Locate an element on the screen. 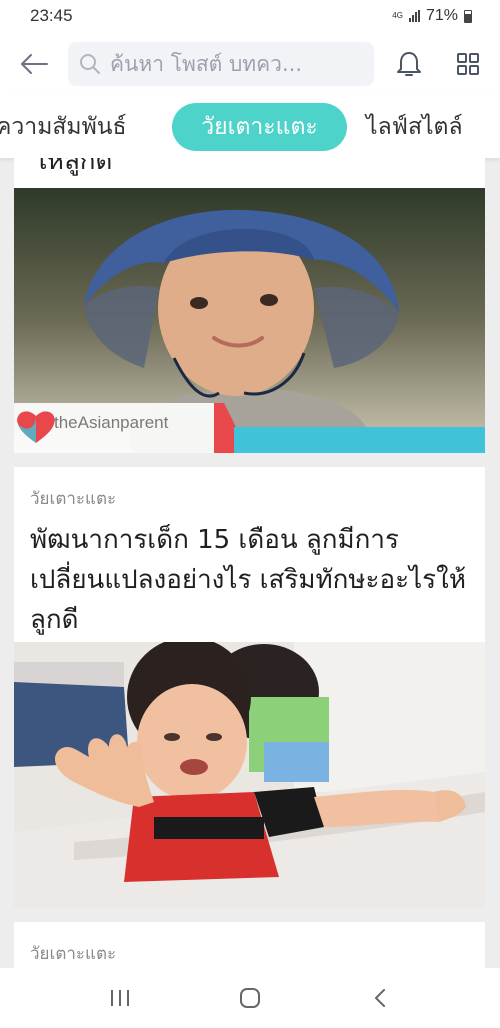 This screenshot has height=1028, width=500. system-back-button is located at coordinates (380, 998).